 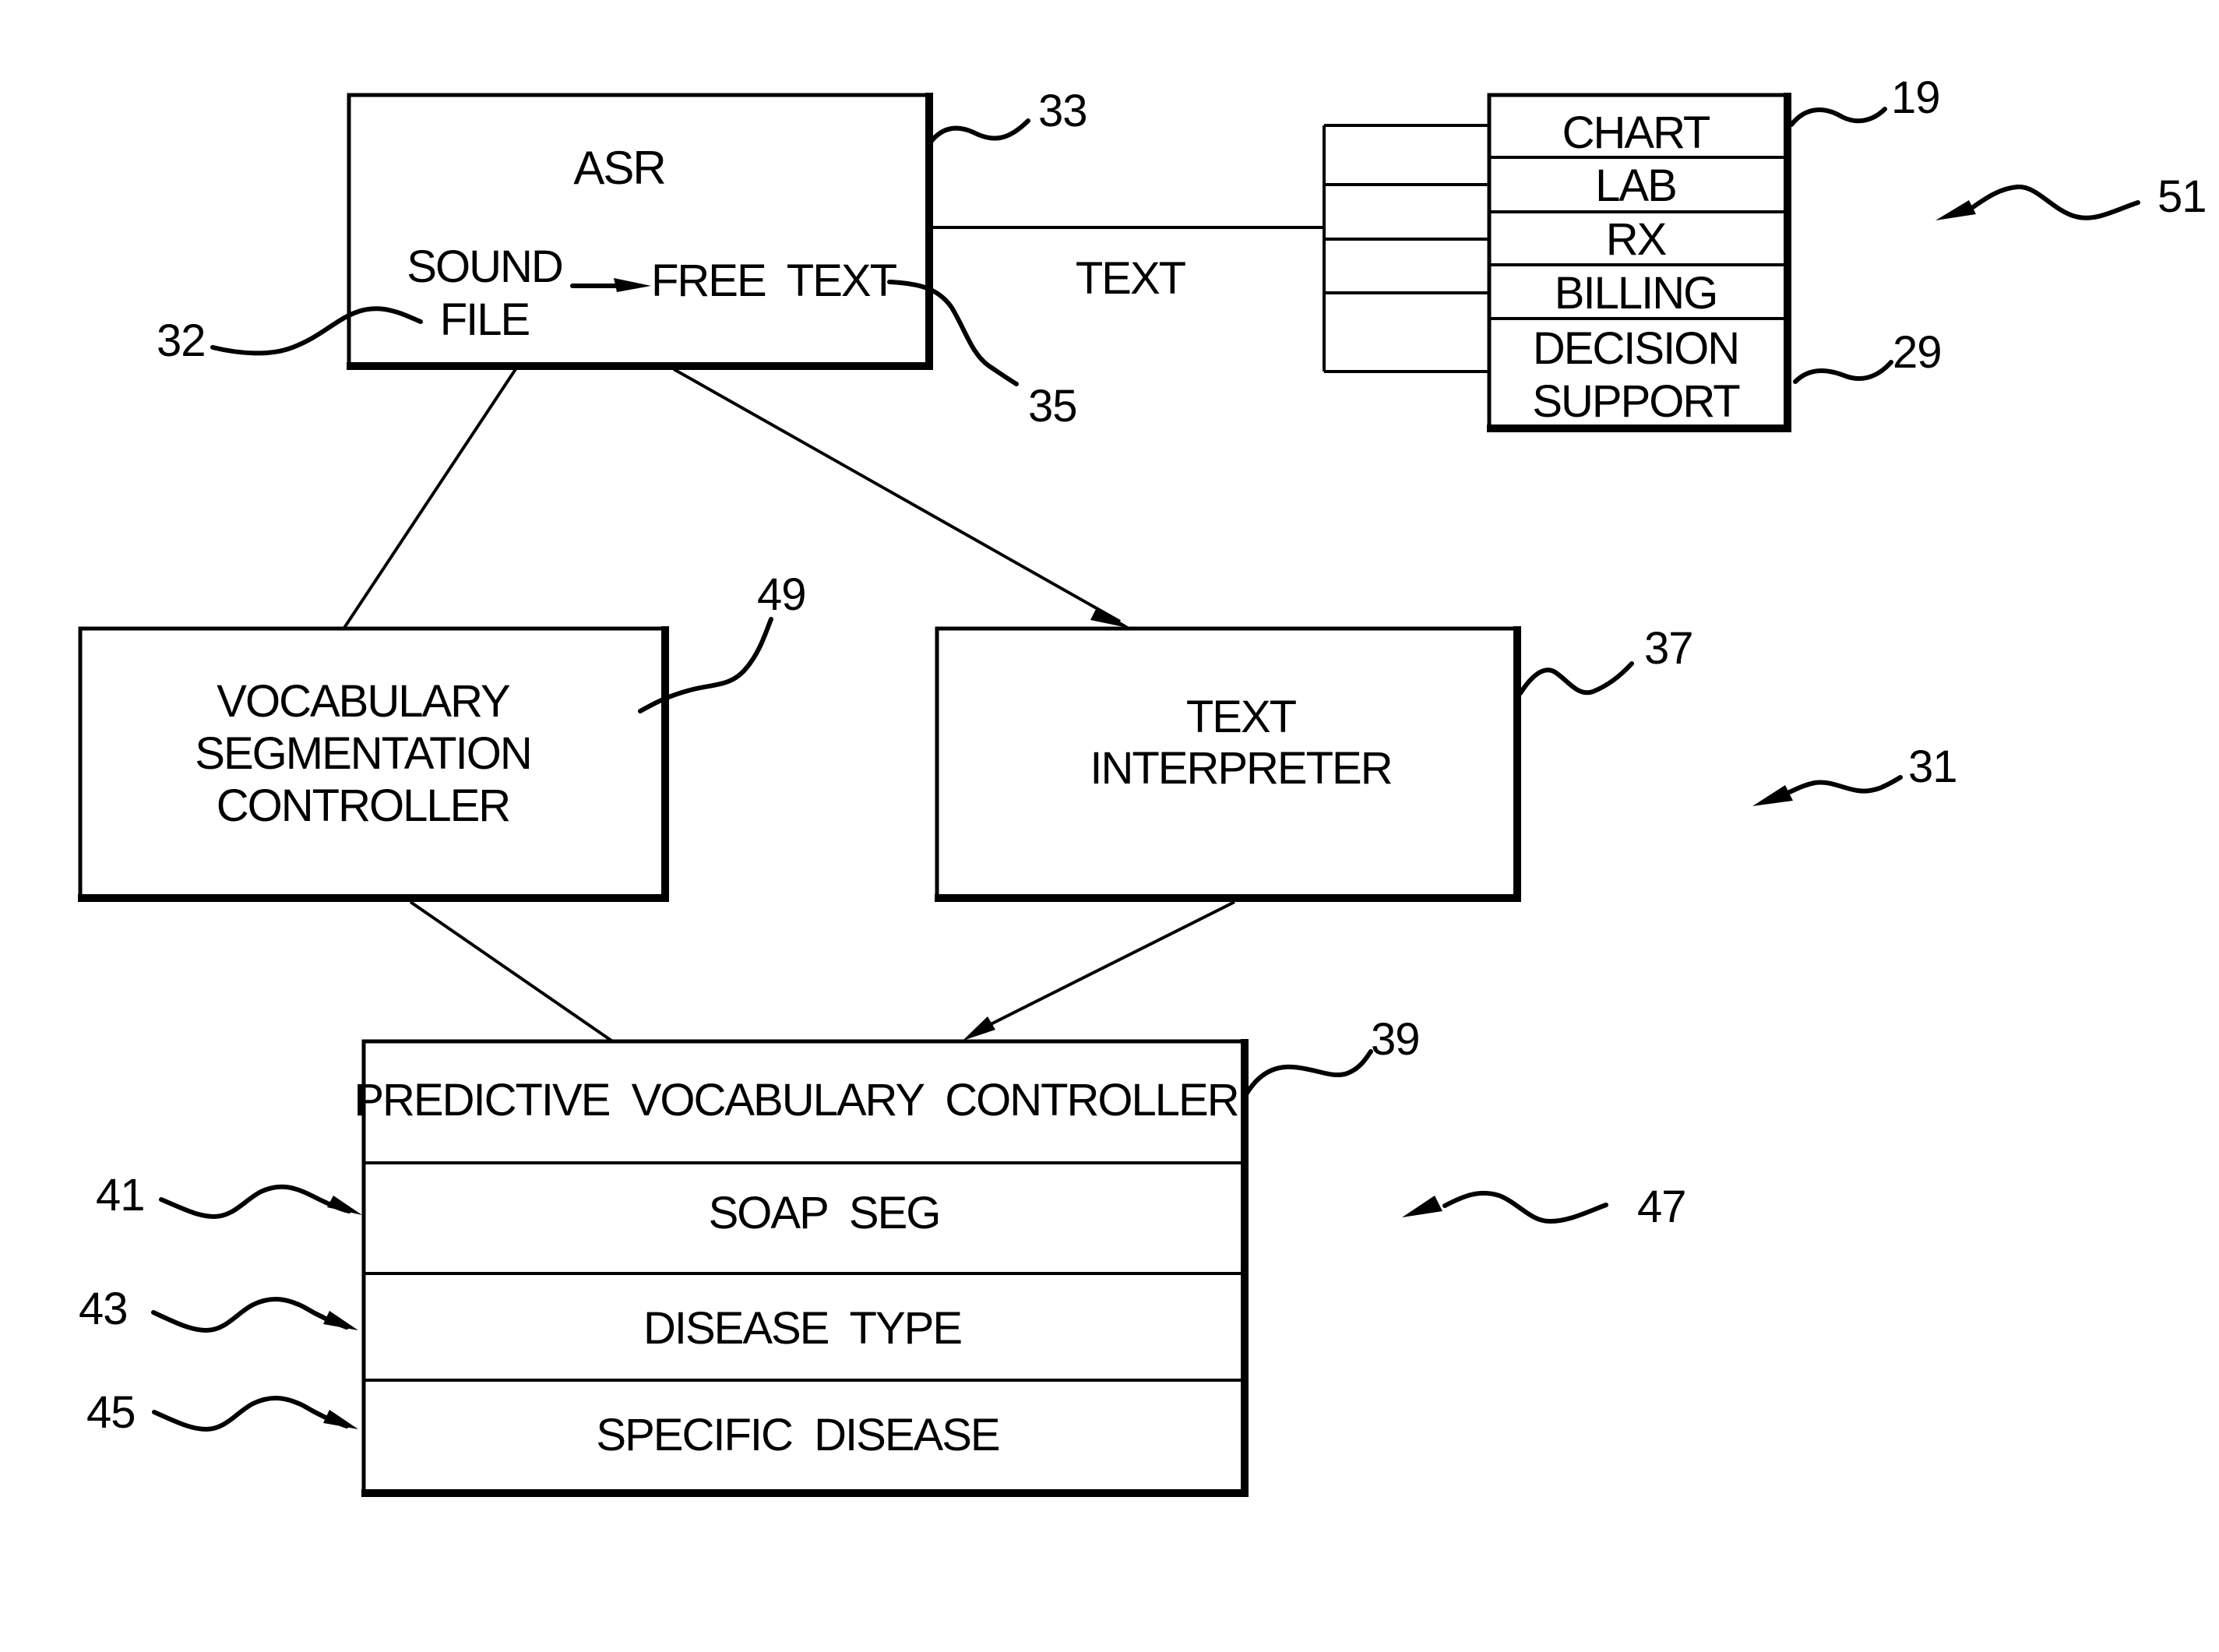 I want to click on text-interpreter-to-predictive-line, so click(x=1104, y=967).